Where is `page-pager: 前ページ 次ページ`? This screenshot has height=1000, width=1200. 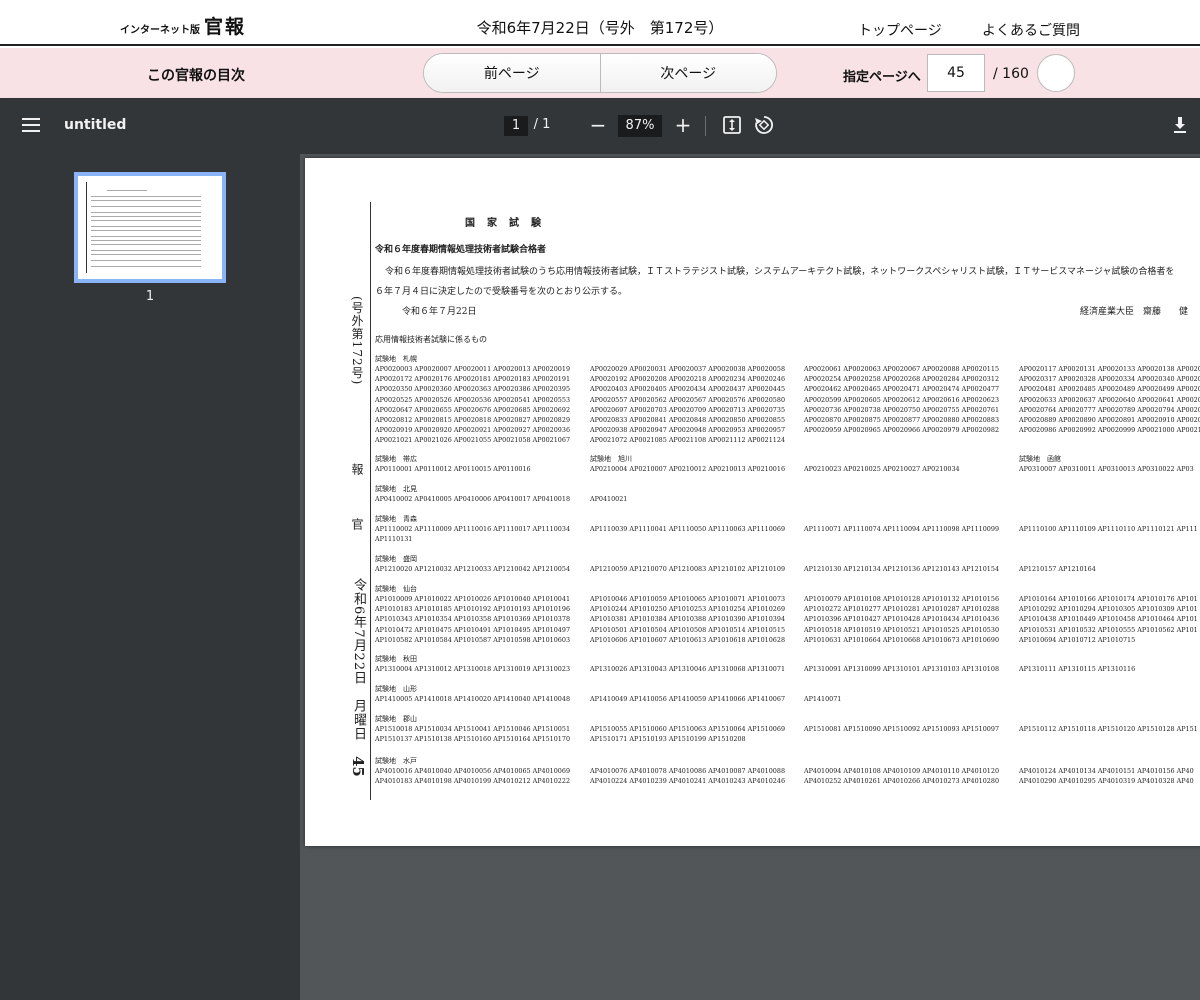
page-pager: 前ページ 次ページ is located at coordinates (600, 73).